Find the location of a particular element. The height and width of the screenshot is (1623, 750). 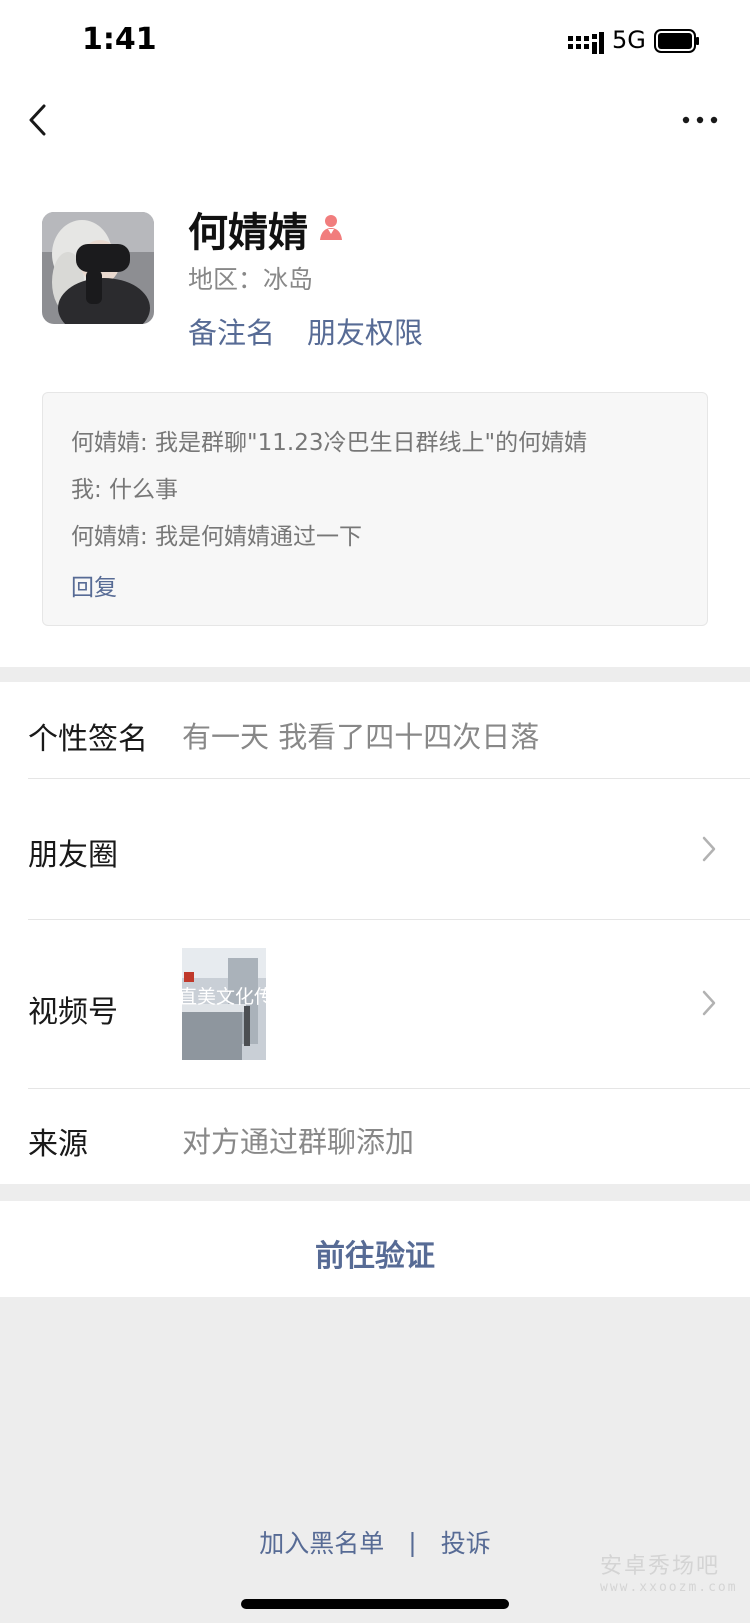

status-bar: 1:41 5G is located at coordinates (375, 42).